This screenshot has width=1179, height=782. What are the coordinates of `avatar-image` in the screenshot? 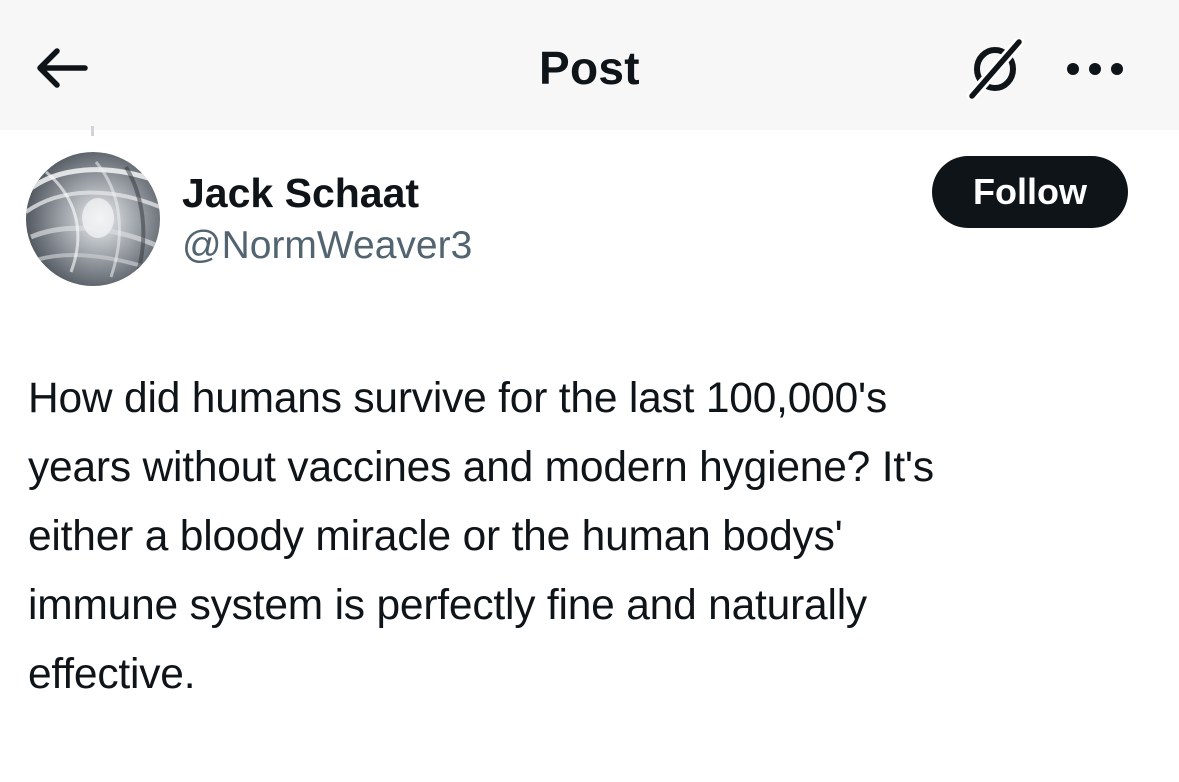 It's located at (93, 219).